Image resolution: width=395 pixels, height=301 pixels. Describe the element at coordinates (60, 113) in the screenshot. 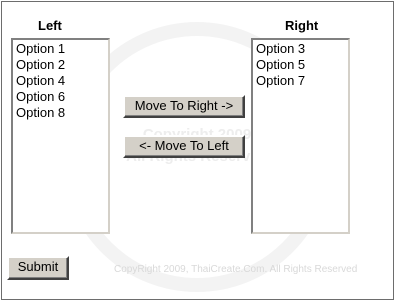

I see `left-option: Option 8` at that location.